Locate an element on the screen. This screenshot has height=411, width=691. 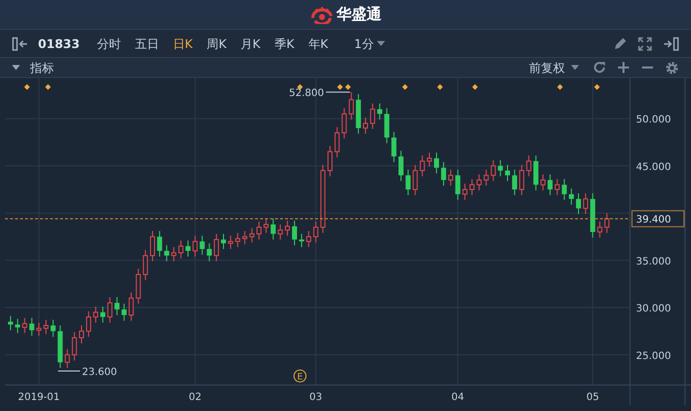
high-price-label: 52.800 is located at coordinates (306, 94).